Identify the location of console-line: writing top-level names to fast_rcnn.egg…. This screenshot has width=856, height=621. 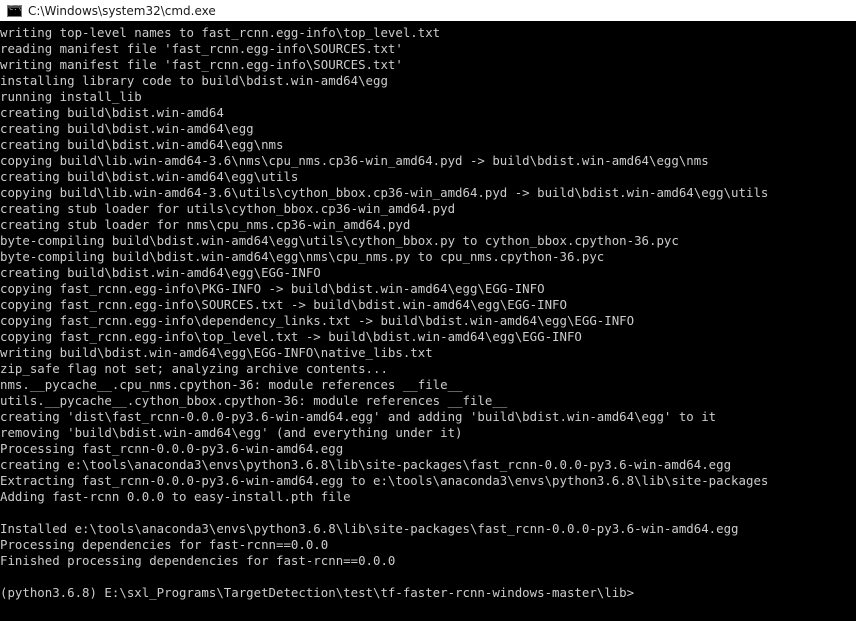
(220, 32).